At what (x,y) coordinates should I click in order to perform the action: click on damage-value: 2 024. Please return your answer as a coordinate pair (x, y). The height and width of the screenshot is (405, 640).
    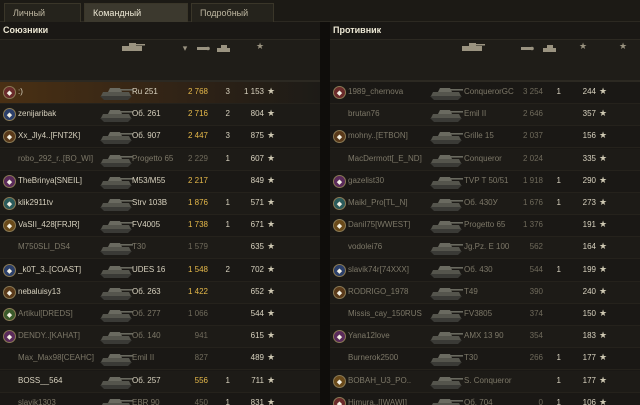
    Looking at the image, I should click on (532, 158).